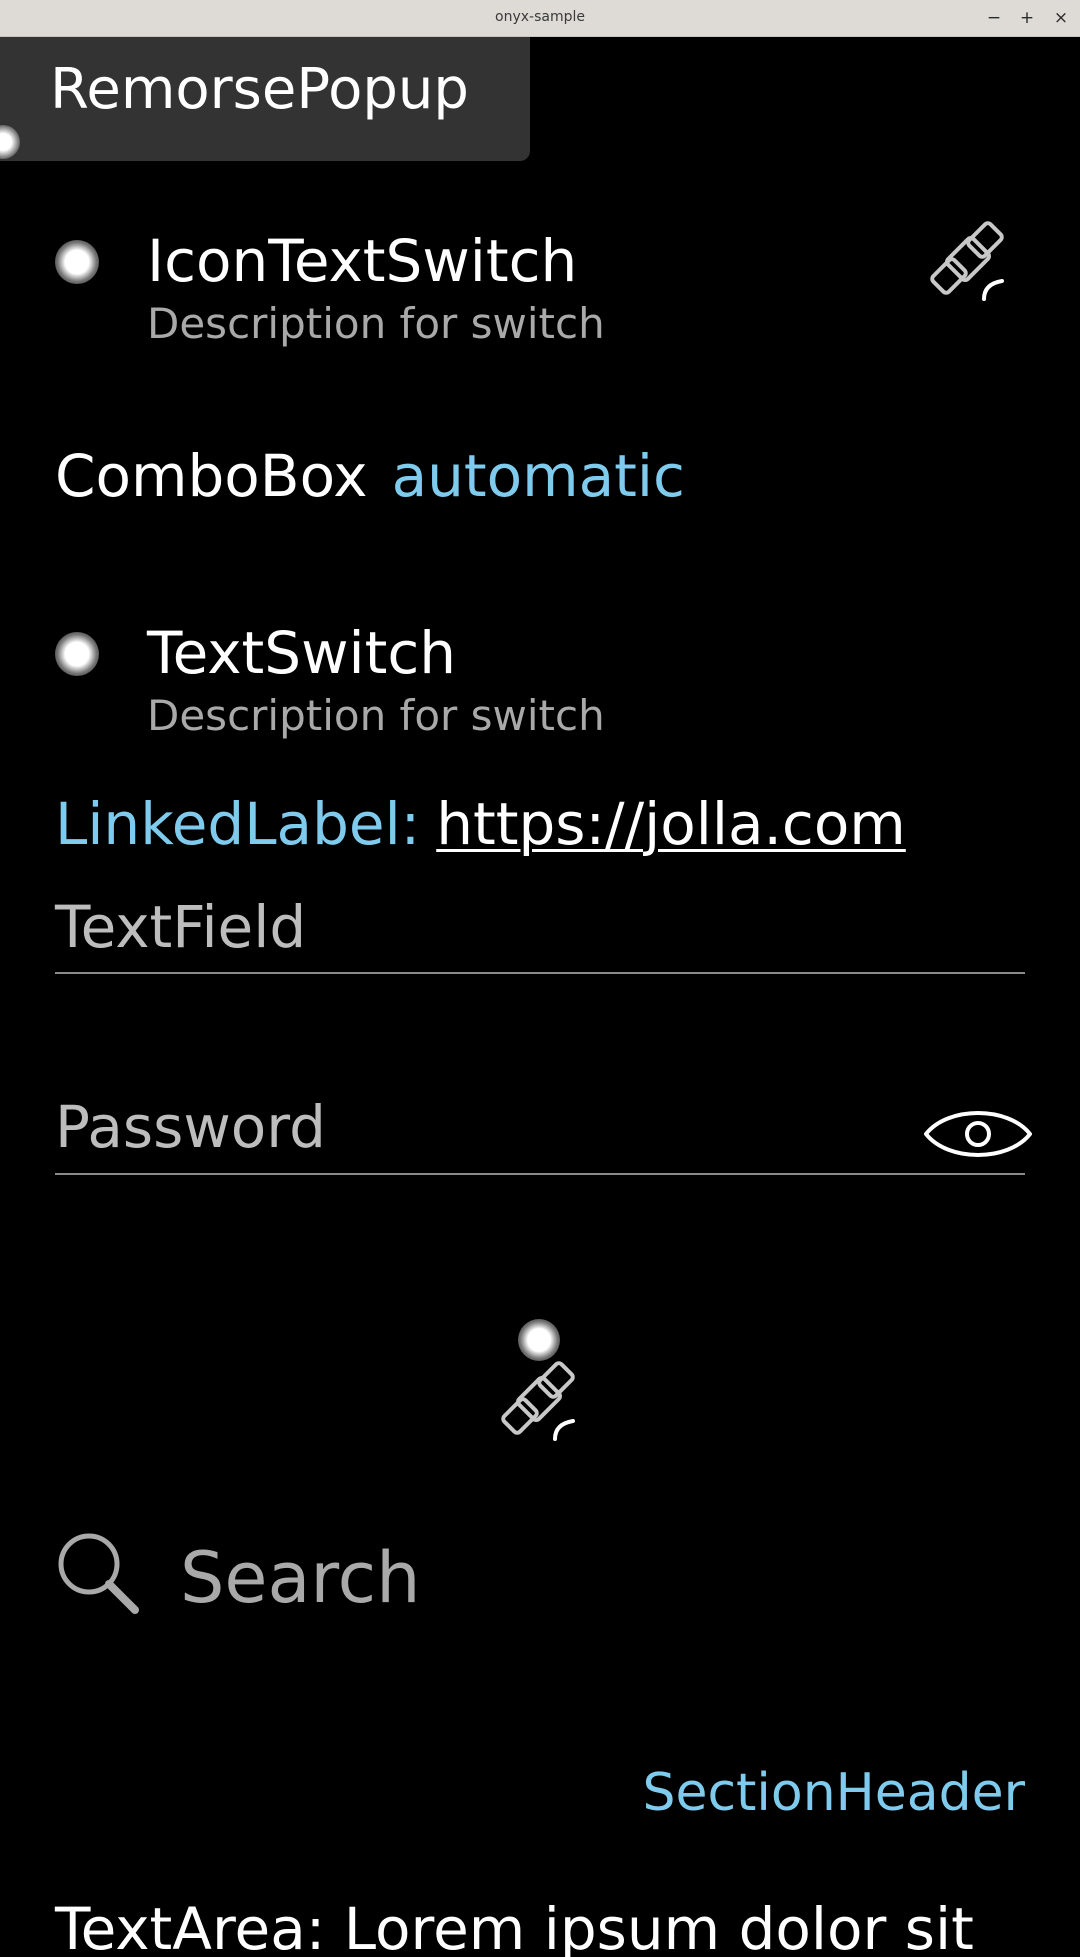 The image size is (1080, 1957). Describe the element at coordinates (1027, 18) in the screenshot. I see `maximize-button: +` at that location.